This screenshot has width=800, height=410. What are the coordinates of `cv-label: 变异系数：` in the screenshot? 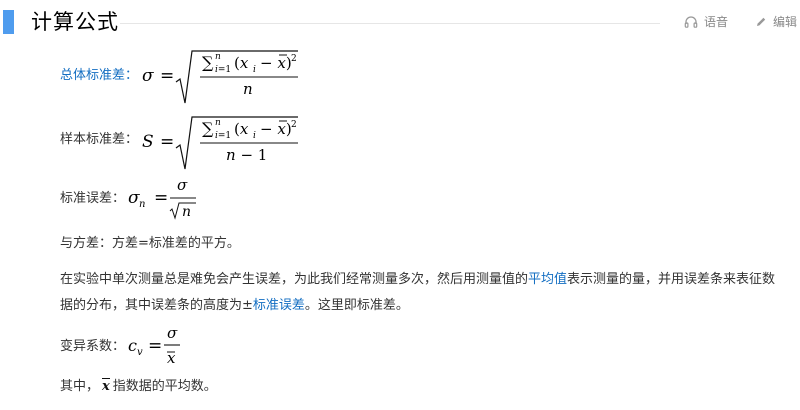 It's located at (93, 346).